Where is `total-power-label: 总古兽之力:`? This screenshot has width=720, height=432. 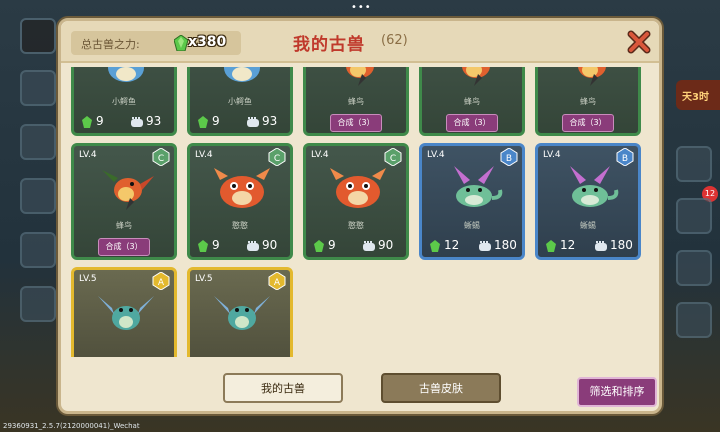 total-power-label: 总古兽之力: is located at coordinates (110, 44).